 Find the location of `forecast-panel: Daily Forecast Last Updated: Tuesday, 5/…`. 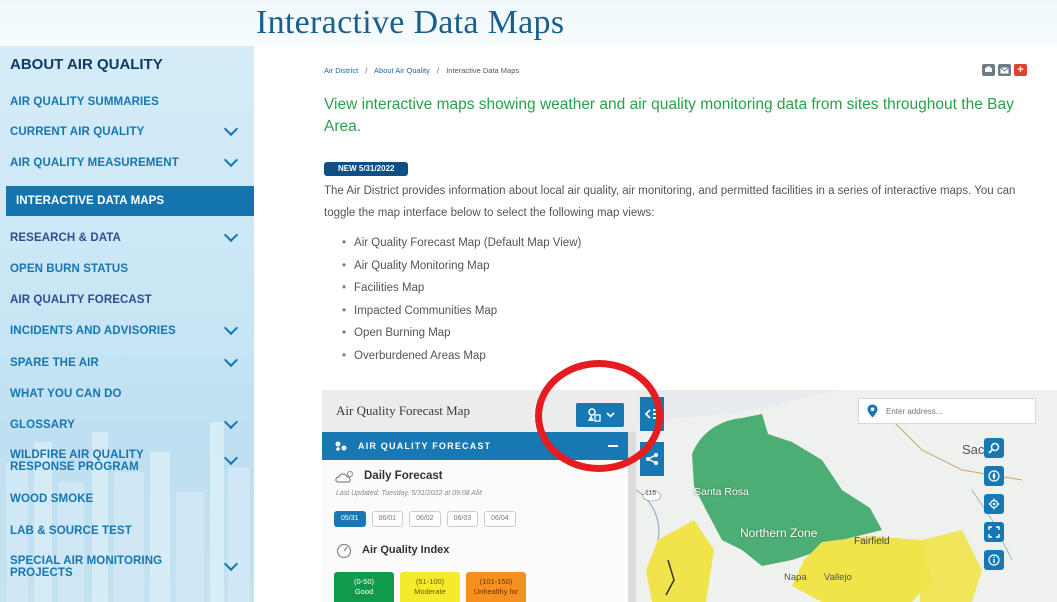

forecast-panel: Daily Forecast Last Updated: Tuesday, 5/… is located at coordinates (475, 531).